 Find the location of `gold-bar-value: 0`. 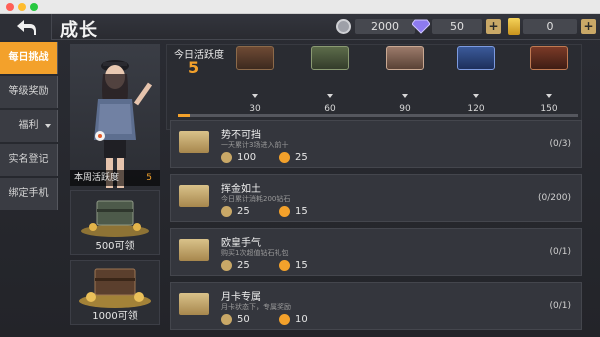

gold-bar-value: 0 is located at coordinates (550, 26).